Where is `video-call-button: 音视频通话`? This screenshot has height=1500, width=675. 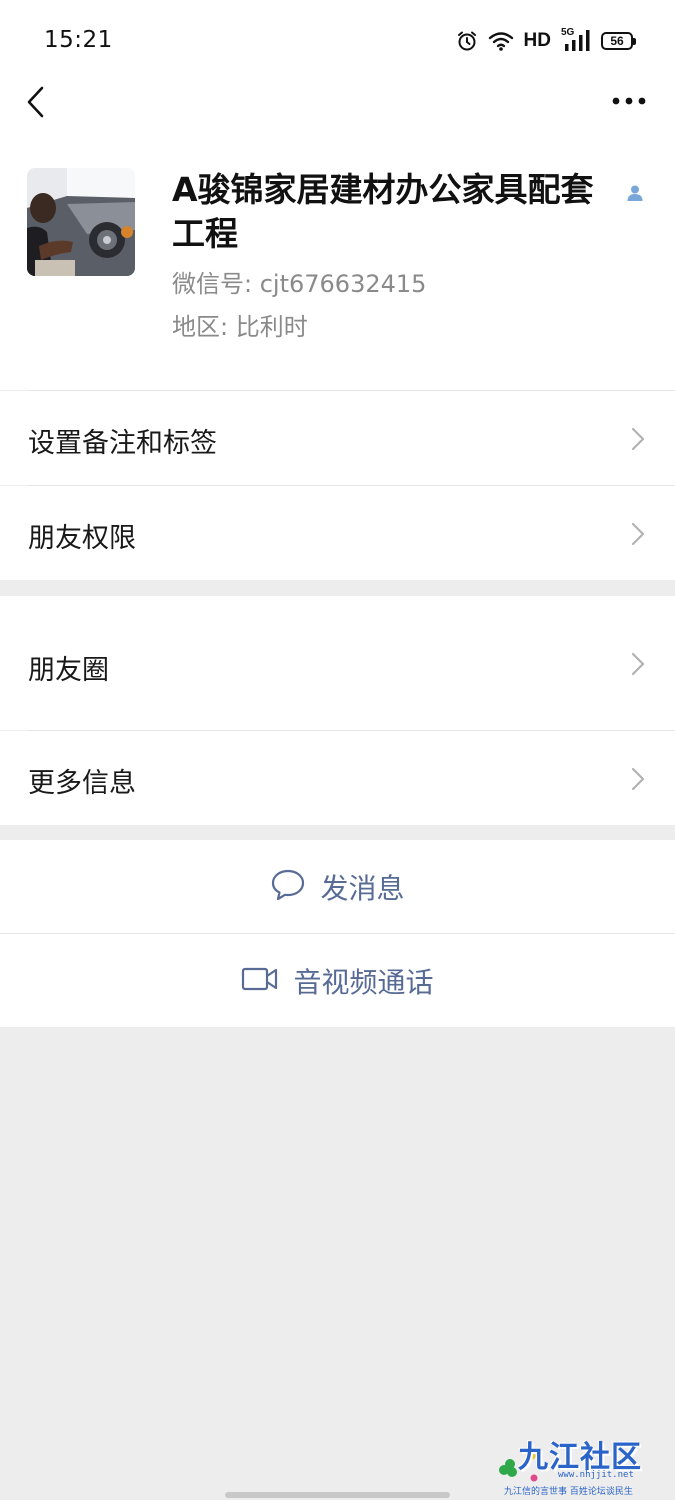 video-call-button: 音视频通话 is located at coordinates (337, 980).